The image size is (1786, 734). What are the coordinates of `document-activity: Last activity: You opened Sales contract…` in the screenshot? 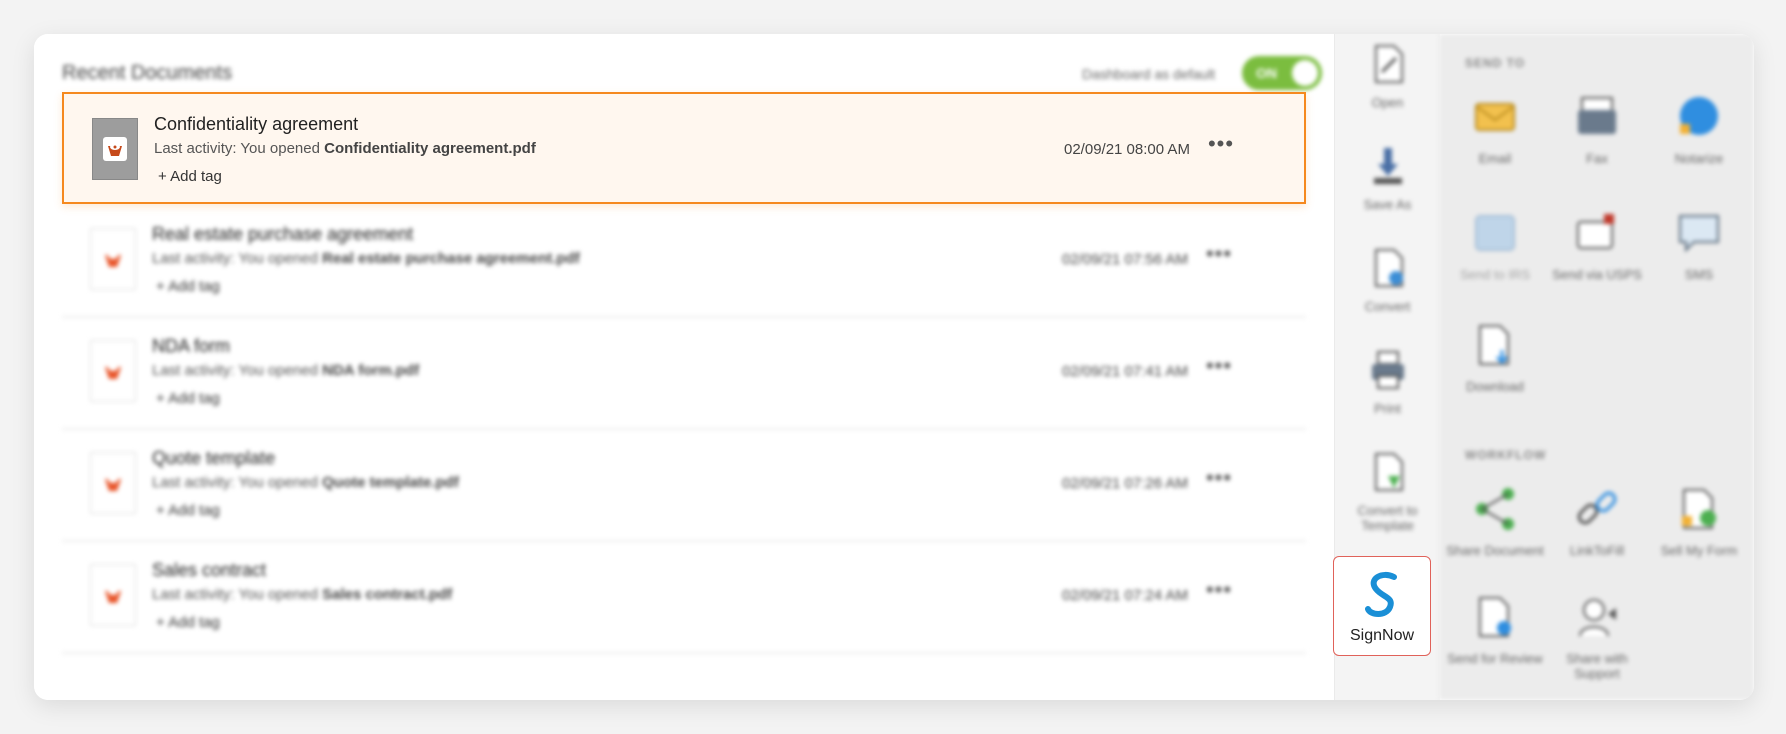 It's located at (302, 594).